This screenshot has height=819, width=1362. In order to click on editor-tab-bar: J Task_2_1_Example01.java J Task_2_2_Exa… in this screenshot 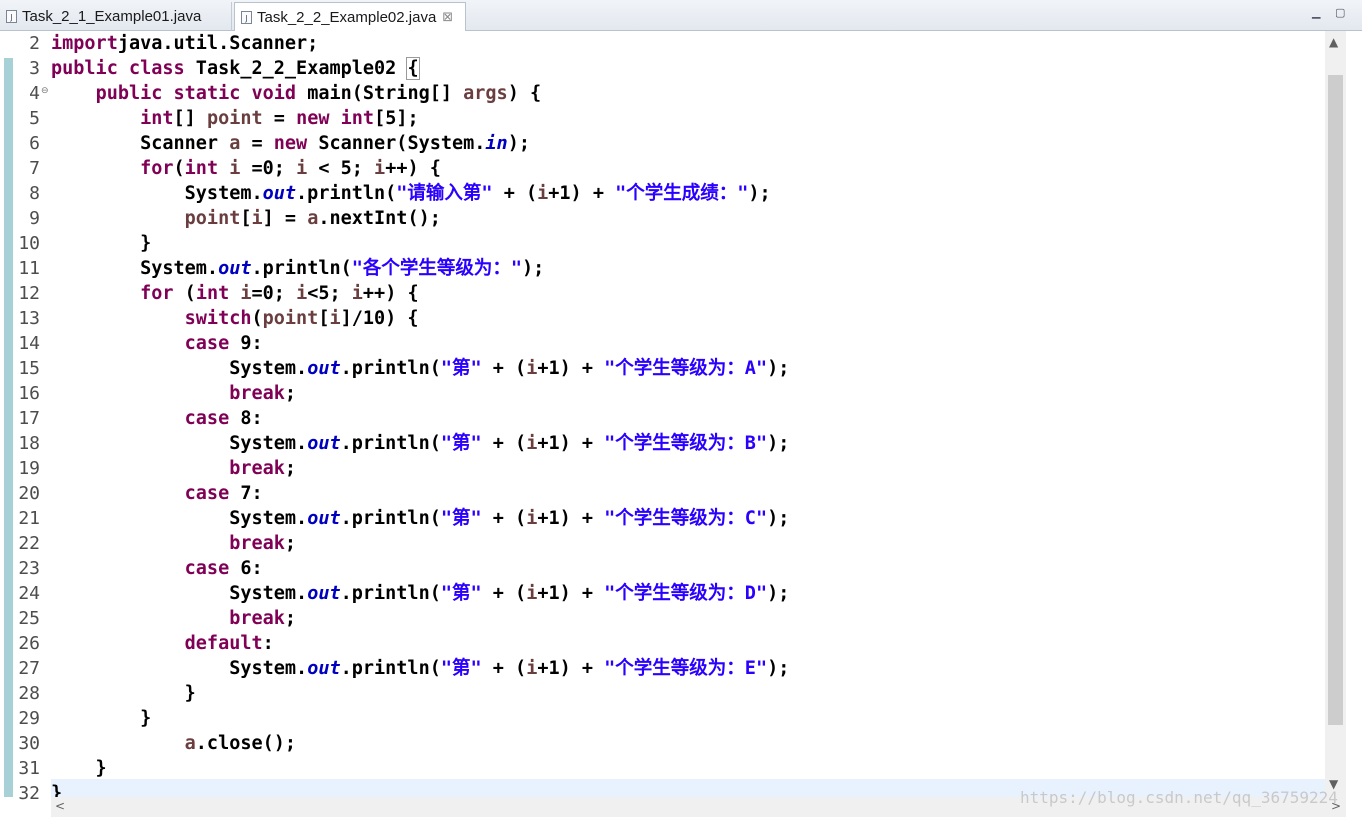, I will do `click(681, 15)`.